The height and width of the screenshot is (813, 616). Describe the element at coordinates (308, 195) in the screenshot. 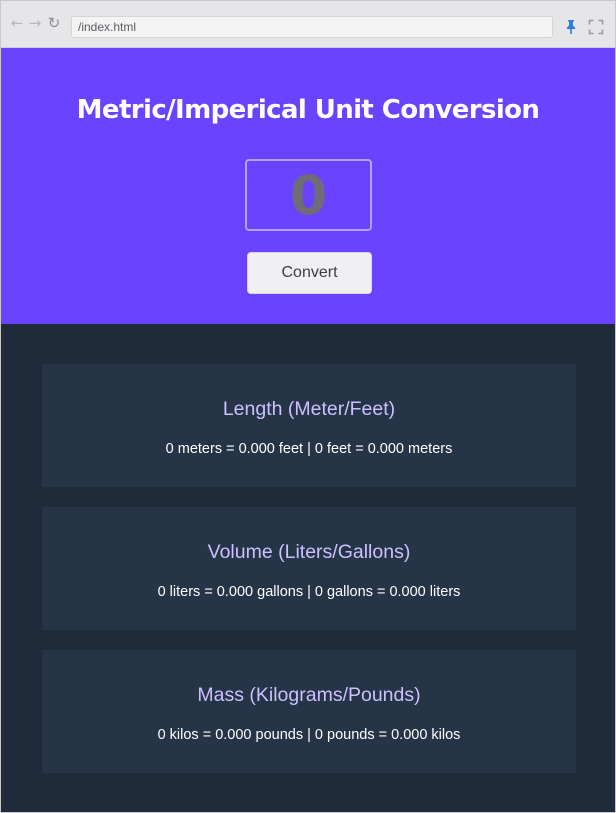

I see `number-input` at that location.